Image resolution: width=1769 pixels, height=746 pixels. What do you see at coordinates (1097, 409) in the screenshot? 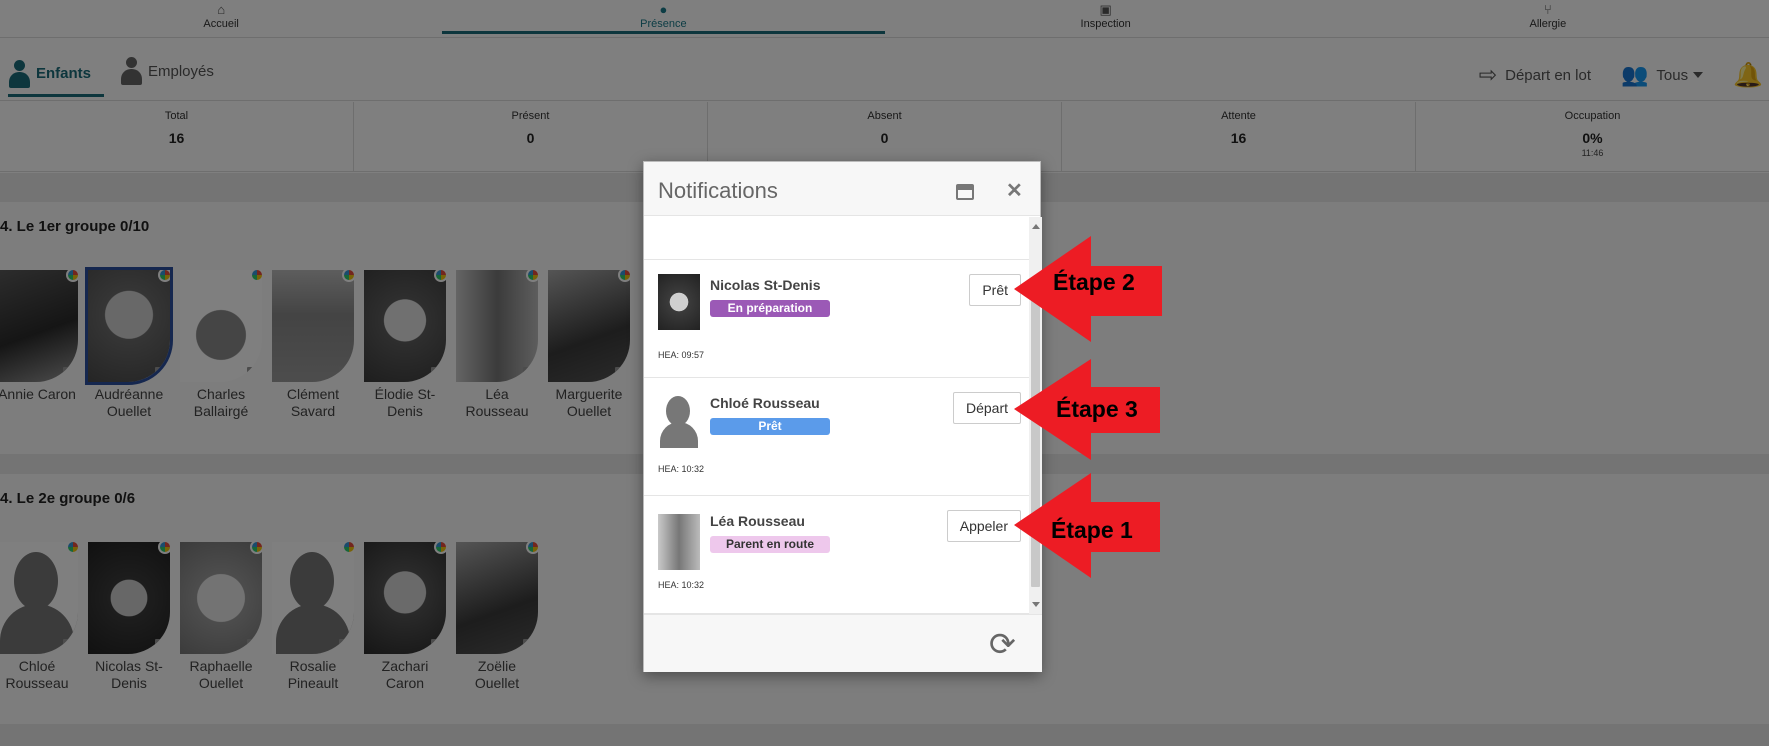
I see `annotation-label: Étape 3` at bounding box center [1097, 409].